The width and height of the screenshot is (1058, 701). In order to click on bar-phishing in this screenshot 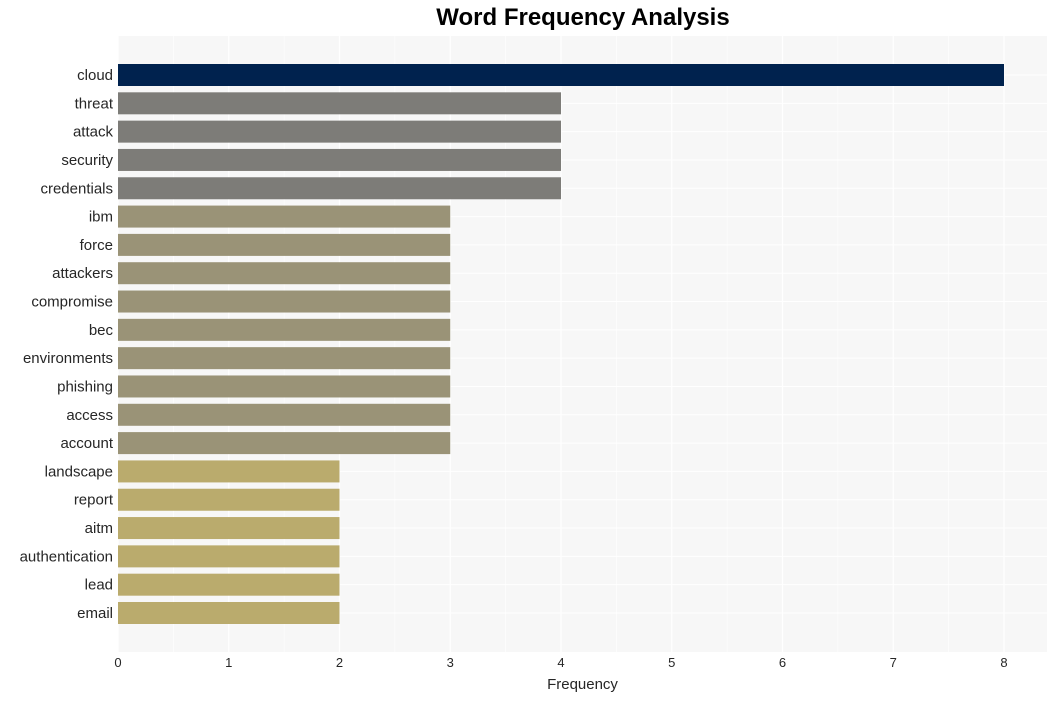, I will do `click(284, 386)`.